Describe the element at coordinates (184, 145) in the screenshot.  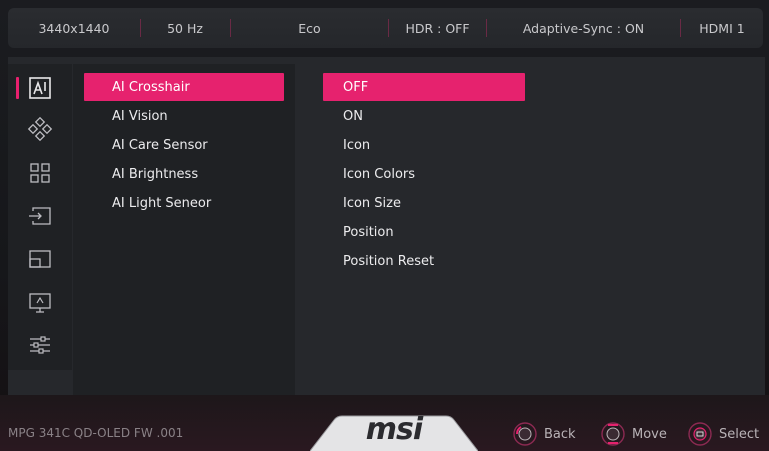
I see `menu-item-ai-care-sensor: AI Care Sensor` at that location.